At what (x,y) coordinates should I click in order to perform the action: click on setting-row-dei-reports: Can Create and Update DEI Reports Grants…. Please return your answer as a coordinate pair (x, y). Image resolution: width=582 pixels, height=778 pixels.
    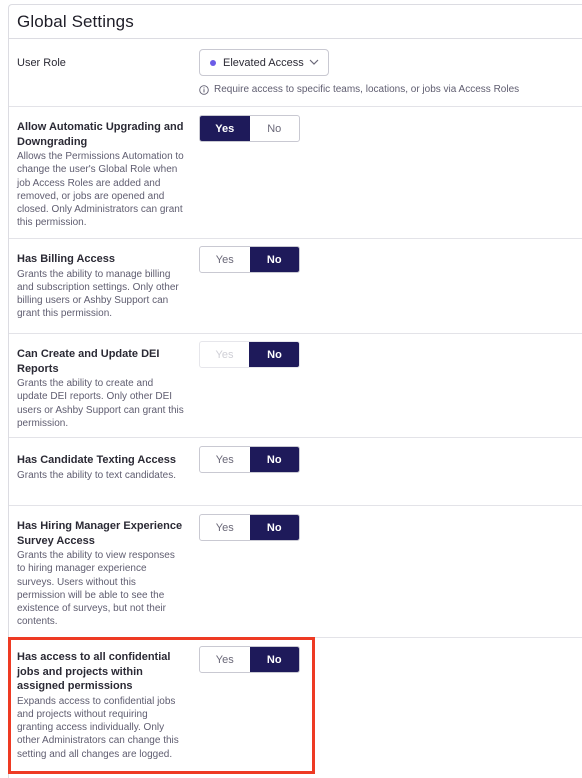
    Looking at the image, I should click on (295, 386).